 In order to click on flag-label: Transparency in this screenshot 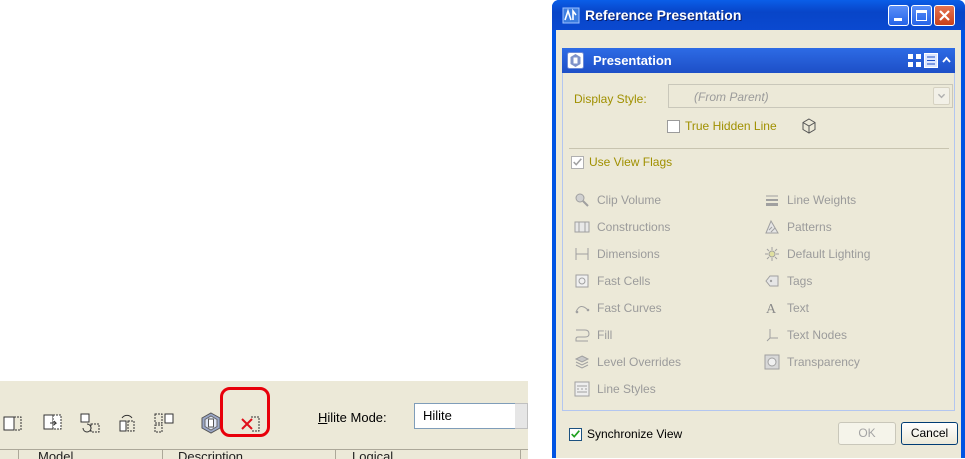, I will do `click(823, 362)`.